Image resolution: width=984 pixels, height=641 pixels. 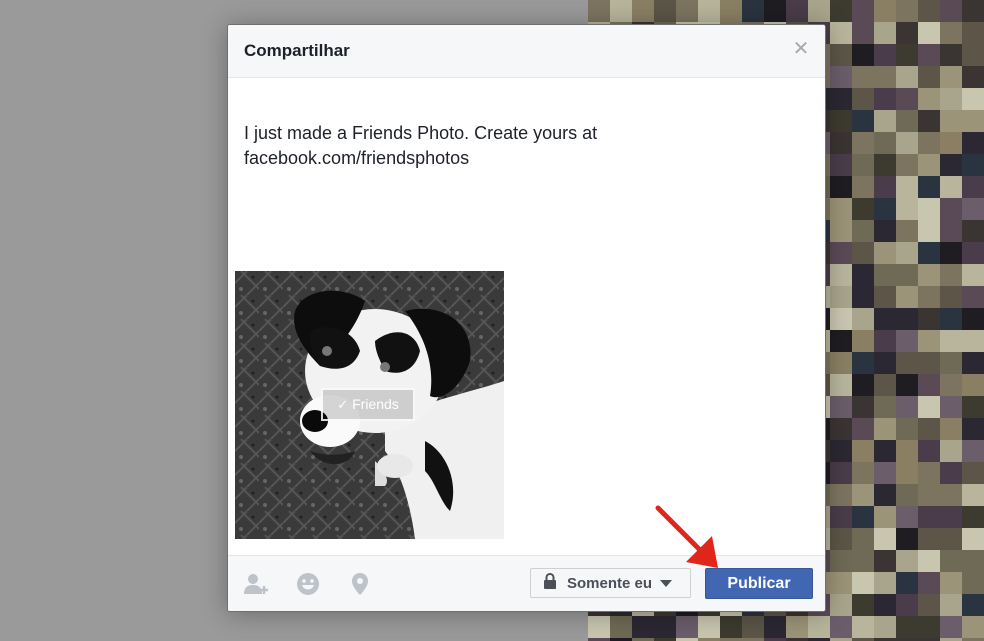 What do you see at coordinates (375, 404) in the screenshot?
I see `friends-tag-label: Friends` at bounding box center [375, 404].